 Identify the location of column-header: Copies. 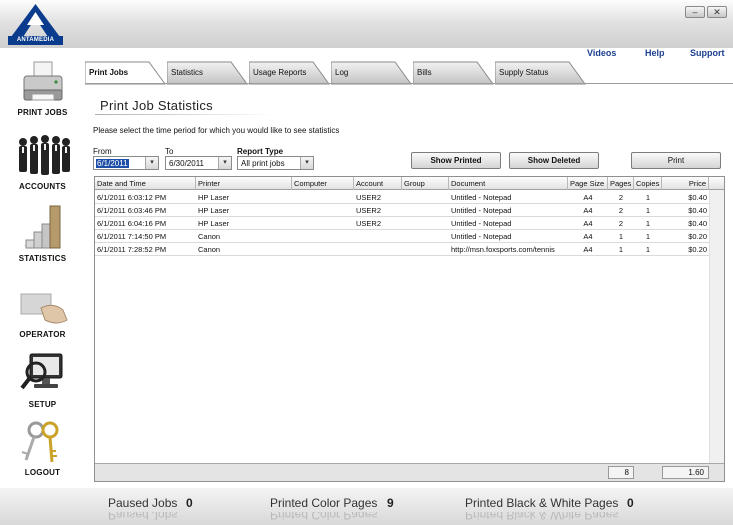
(648, 183).